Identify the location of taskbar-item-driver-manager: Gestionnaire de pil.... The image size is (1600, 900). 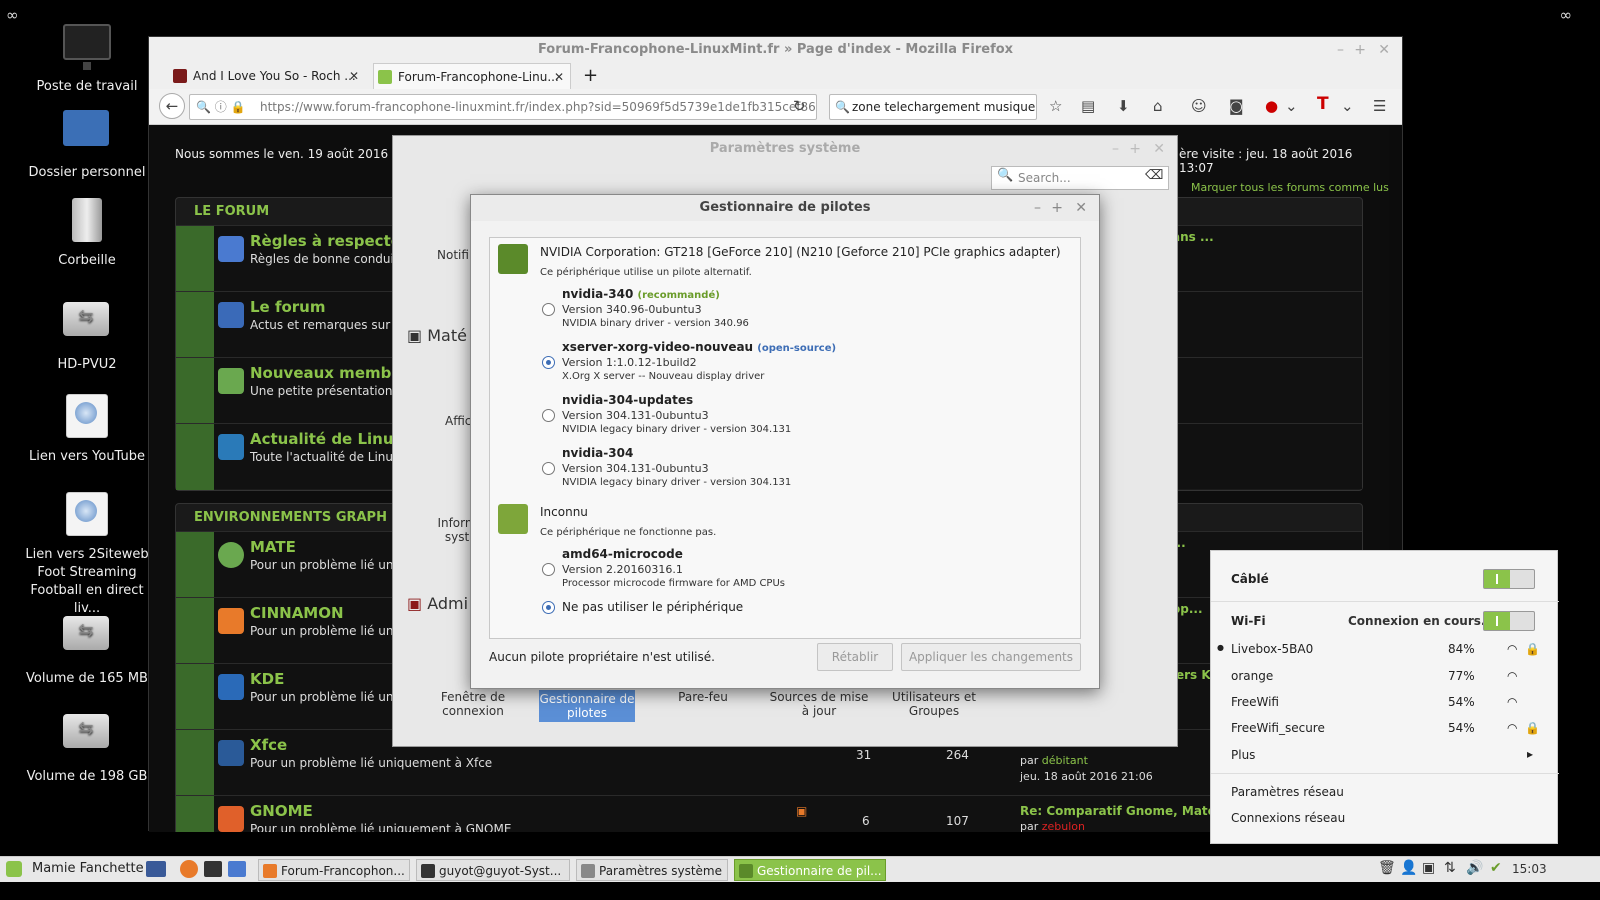
(810, 870).